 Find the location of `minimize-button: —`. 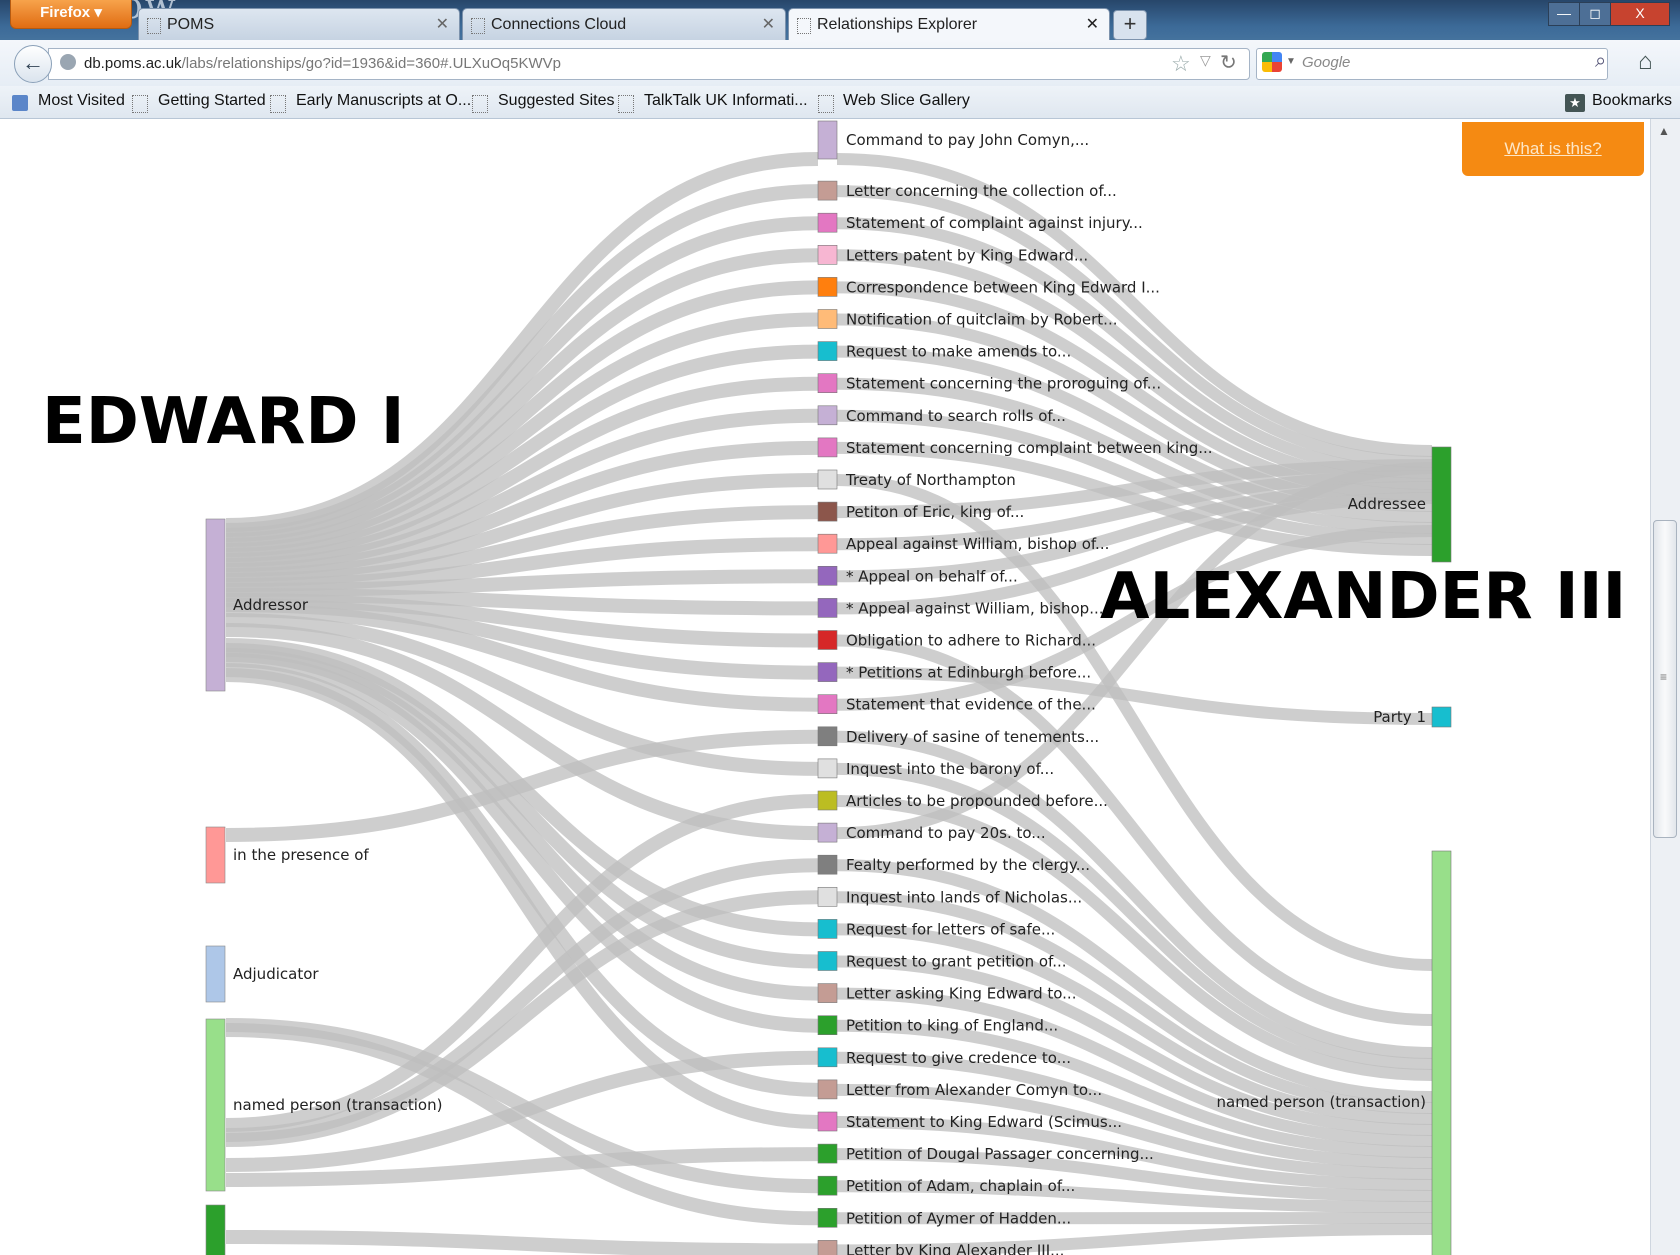

minimize-button: — is located at coordinates (1564, 14).